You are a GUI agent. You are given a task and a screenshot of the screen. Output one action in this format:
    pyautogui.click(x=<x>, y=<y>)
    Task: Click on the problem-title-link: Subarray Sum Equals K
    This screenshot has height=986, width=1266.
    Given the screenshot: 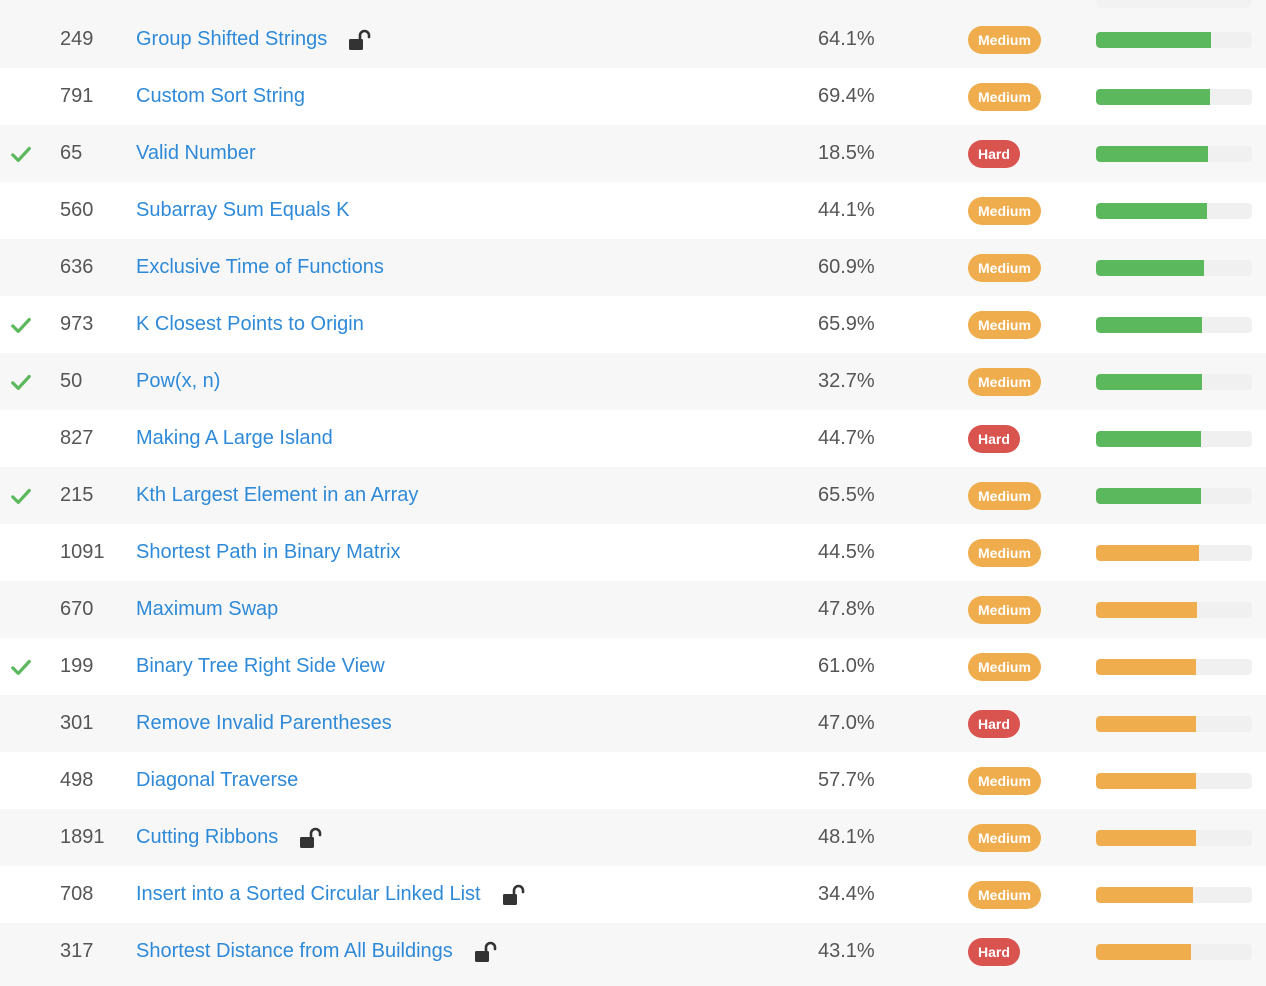 What is the action you would take?
    pyautogui.click(x=242, y=210)
    